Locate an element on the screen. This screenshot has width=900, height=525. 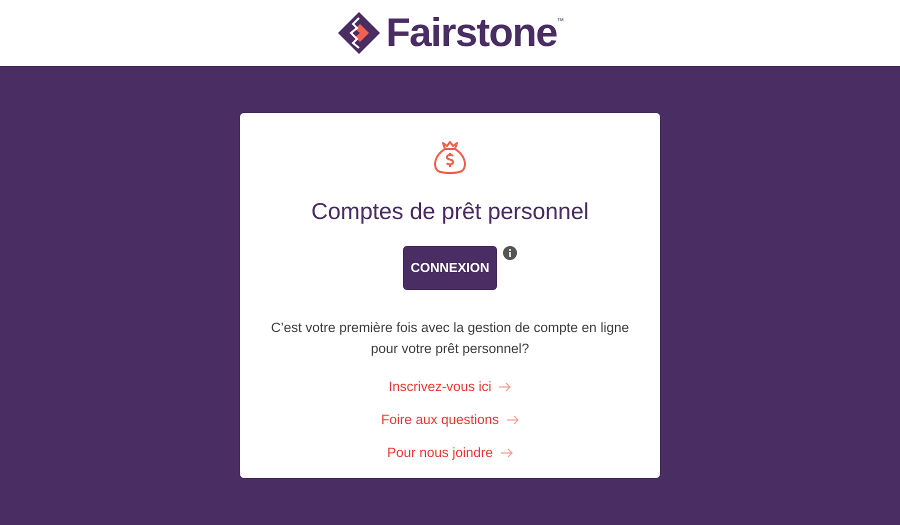
link: Inscrivez-vous ici is located at coordinates (440, 386).